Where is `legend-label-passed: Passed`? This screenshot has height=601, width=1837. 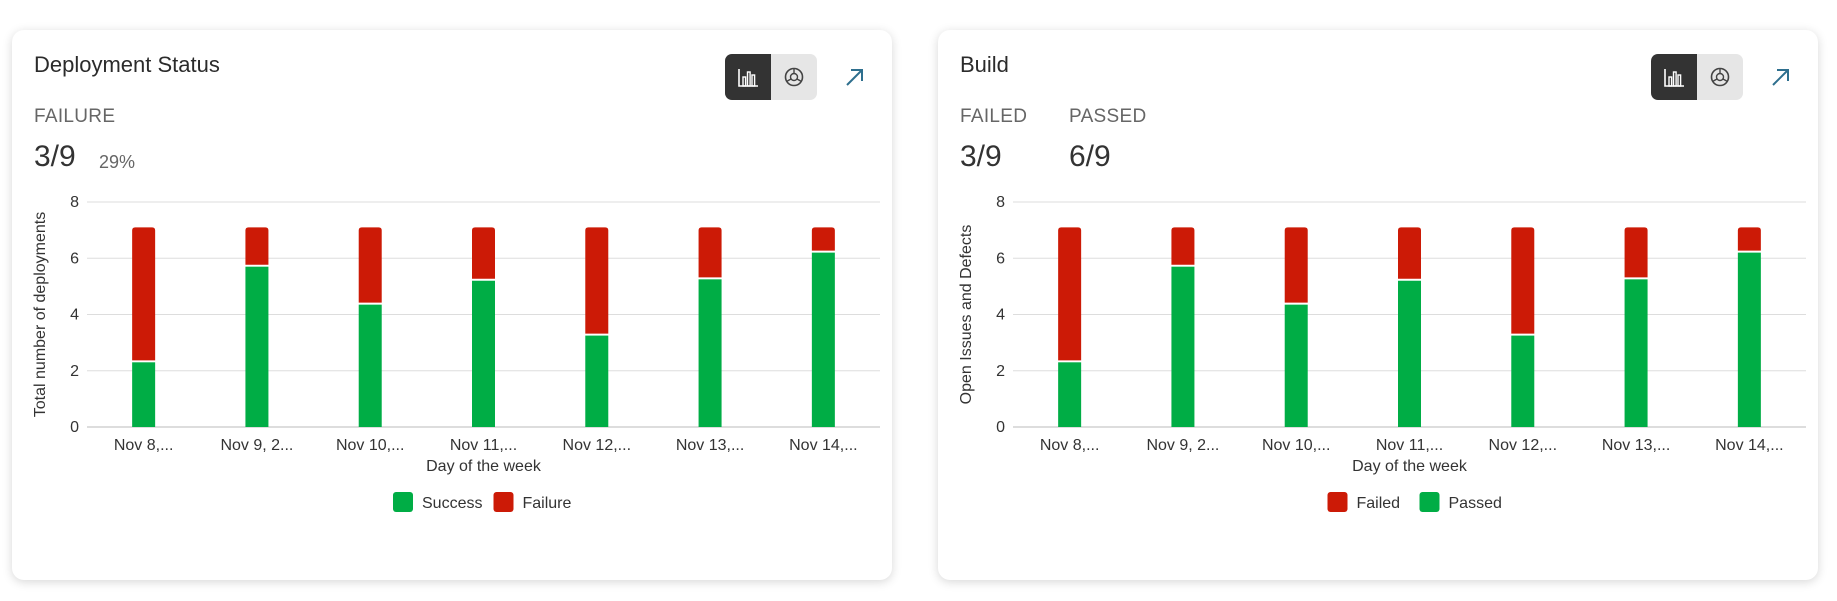
legend-label-passed: Passed is located at coordinates (1475, 503).